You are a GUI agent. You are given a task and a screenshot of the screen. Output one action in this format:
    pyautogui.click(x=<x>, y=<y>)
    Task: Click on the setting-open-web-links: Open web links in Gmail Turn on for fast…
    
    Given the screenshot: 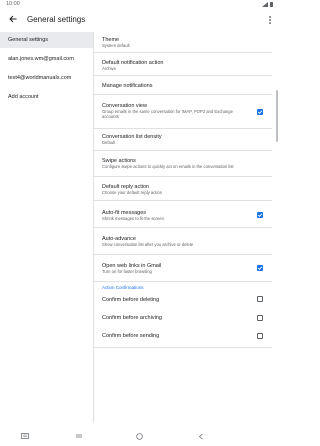 What is the action you would take?
    pyautogui.click(x=183, y=268)
    